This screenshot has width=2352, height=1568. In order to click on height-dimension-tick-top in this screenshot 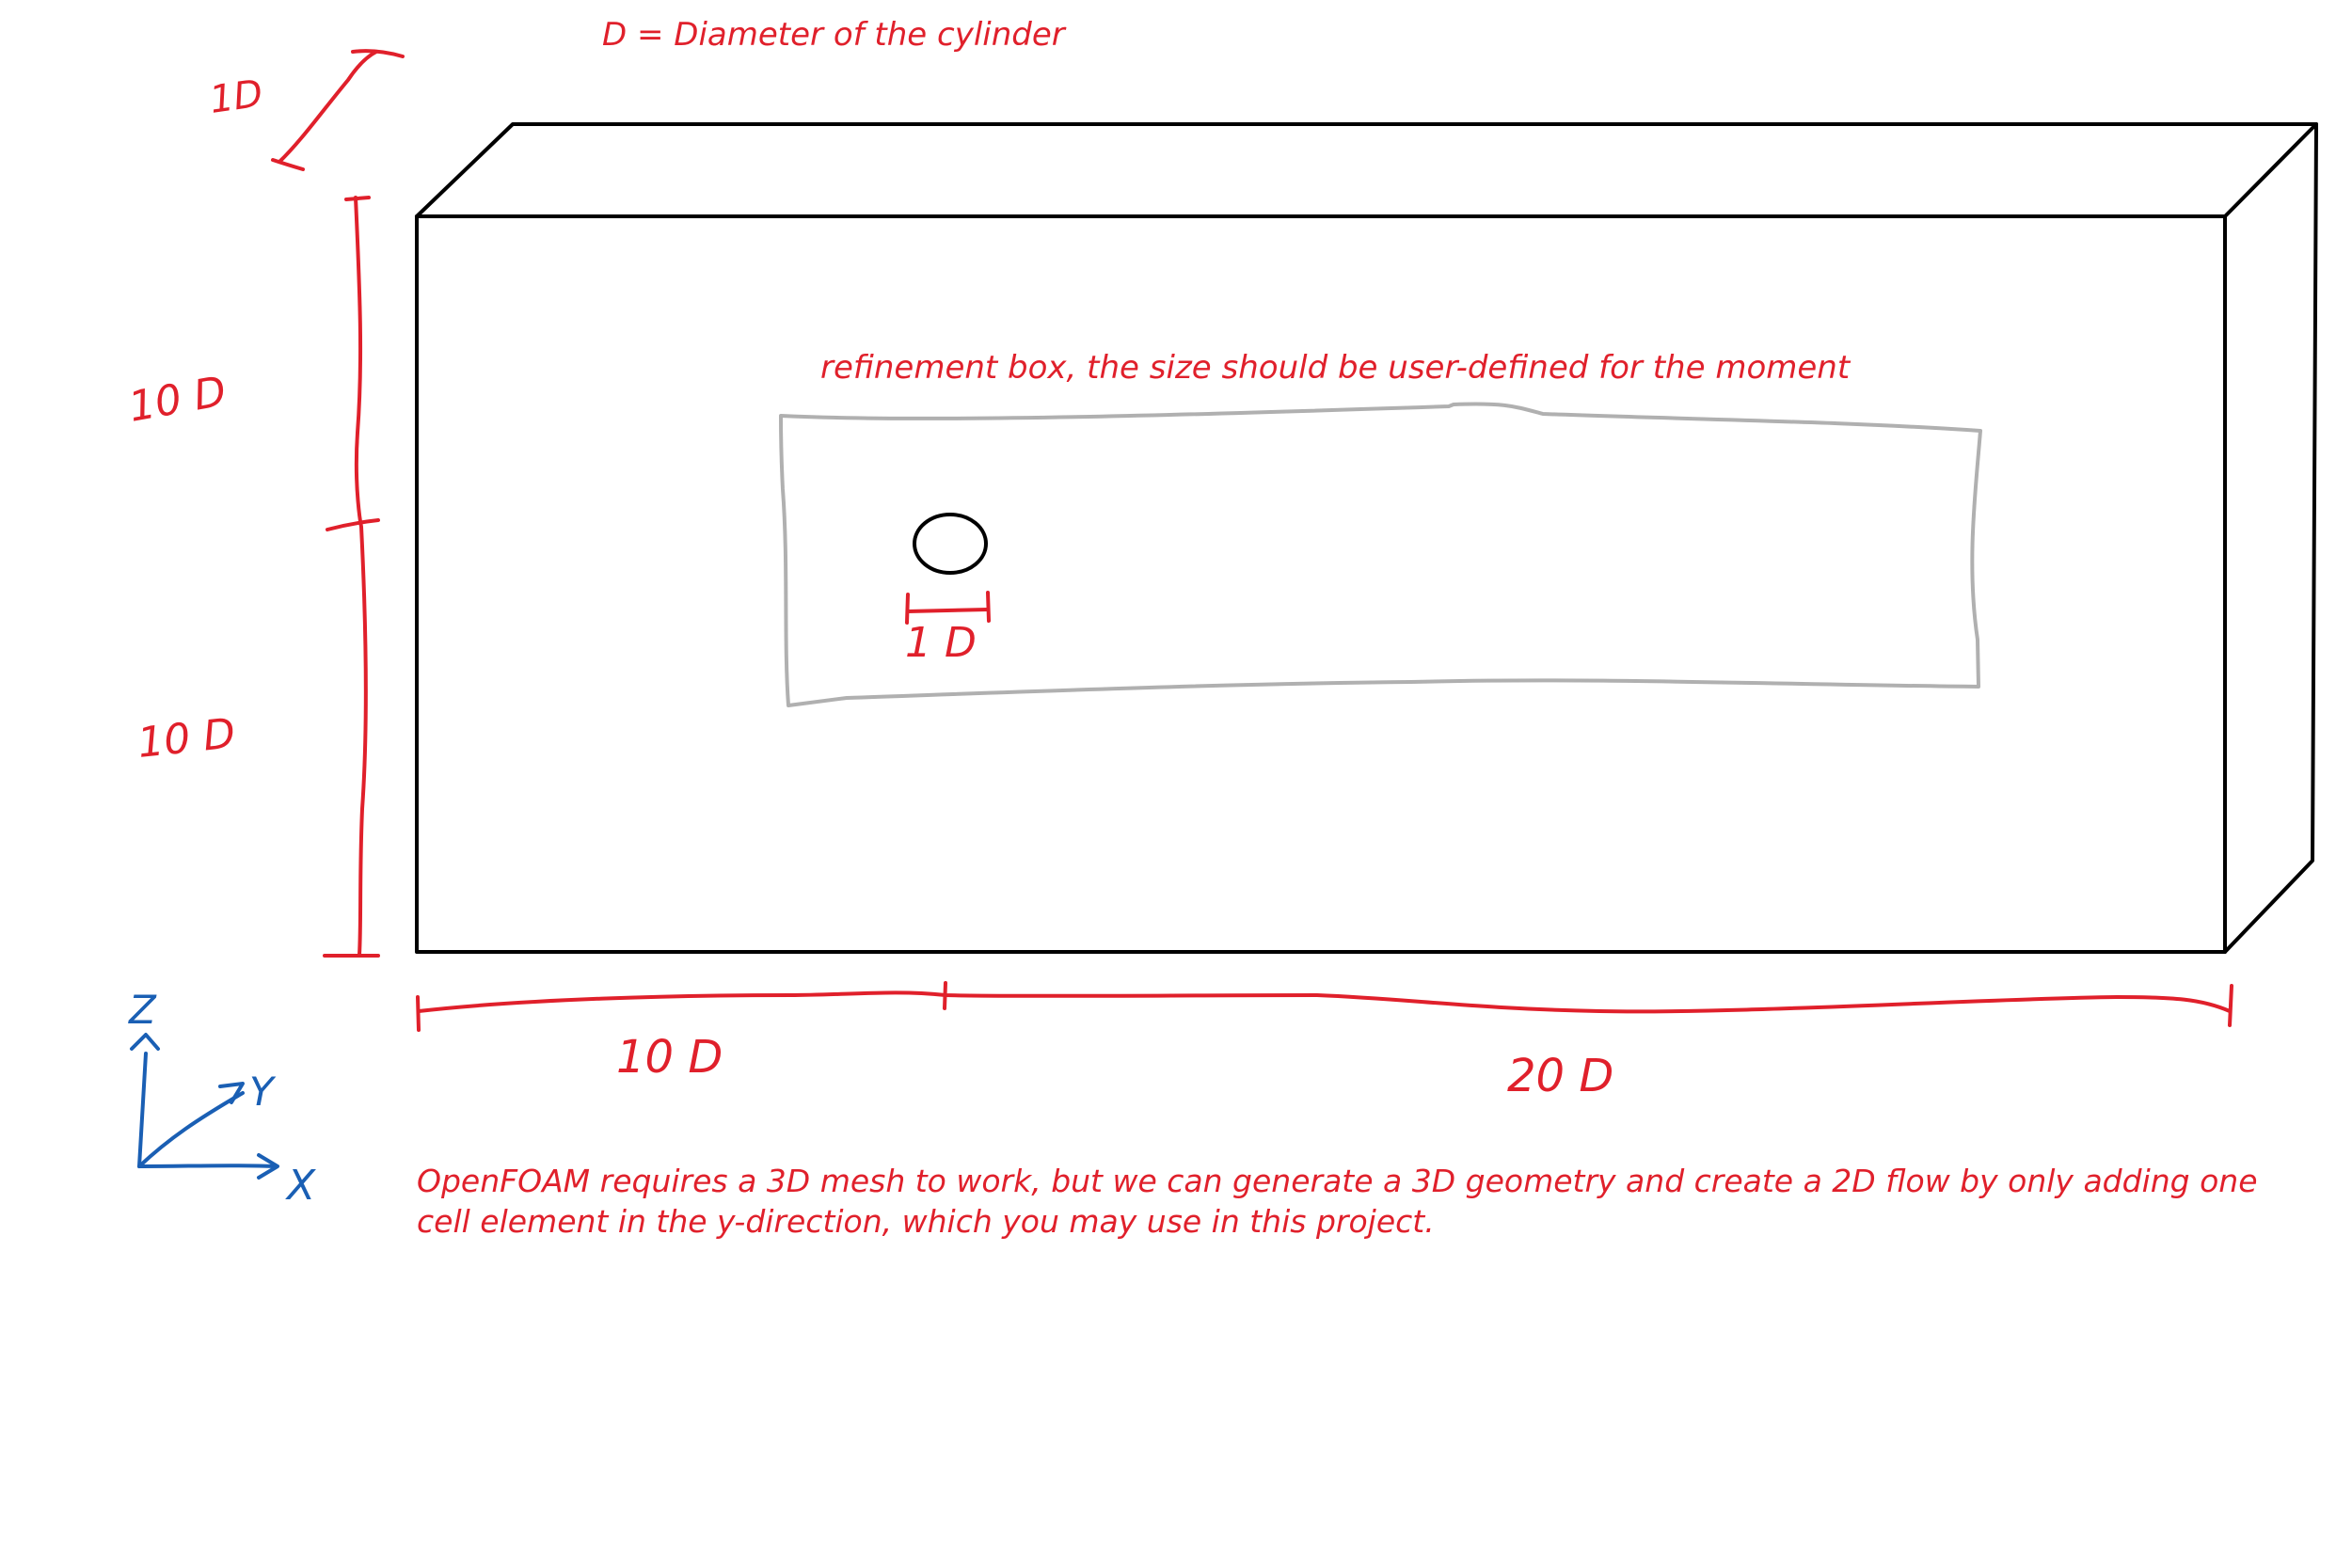, I will do `click(357, 198)`.